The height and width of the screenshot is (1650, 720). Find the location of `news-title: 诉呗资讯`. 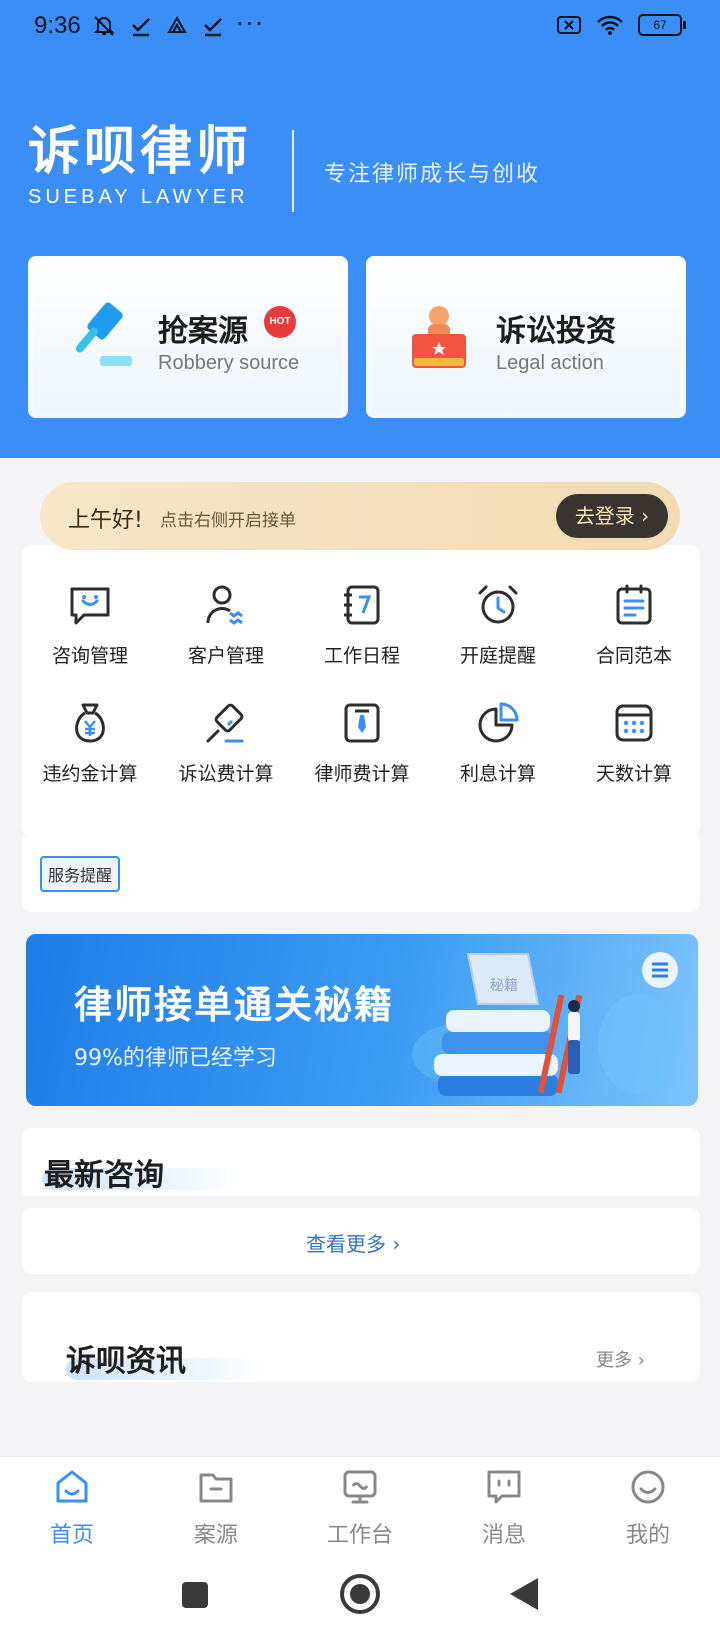

news-title: 诉呗资讯 is located at coordinates (126, 1361).